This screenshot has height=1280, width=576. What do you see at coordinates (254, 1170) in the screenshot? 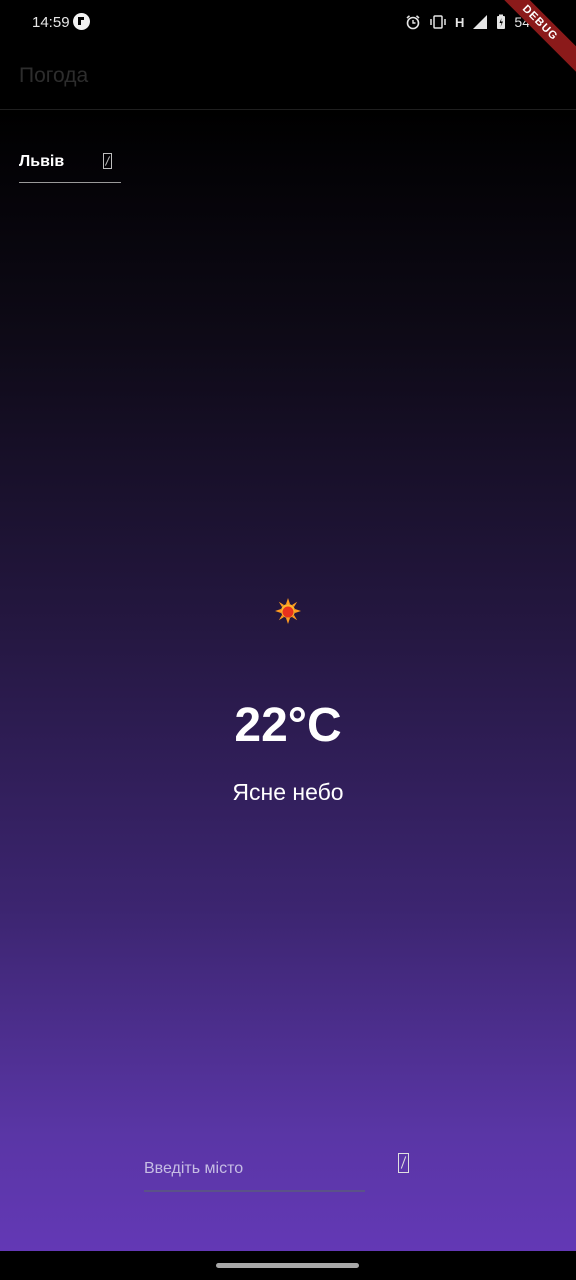
I see `city-input` at bounding box center [254, 1170].